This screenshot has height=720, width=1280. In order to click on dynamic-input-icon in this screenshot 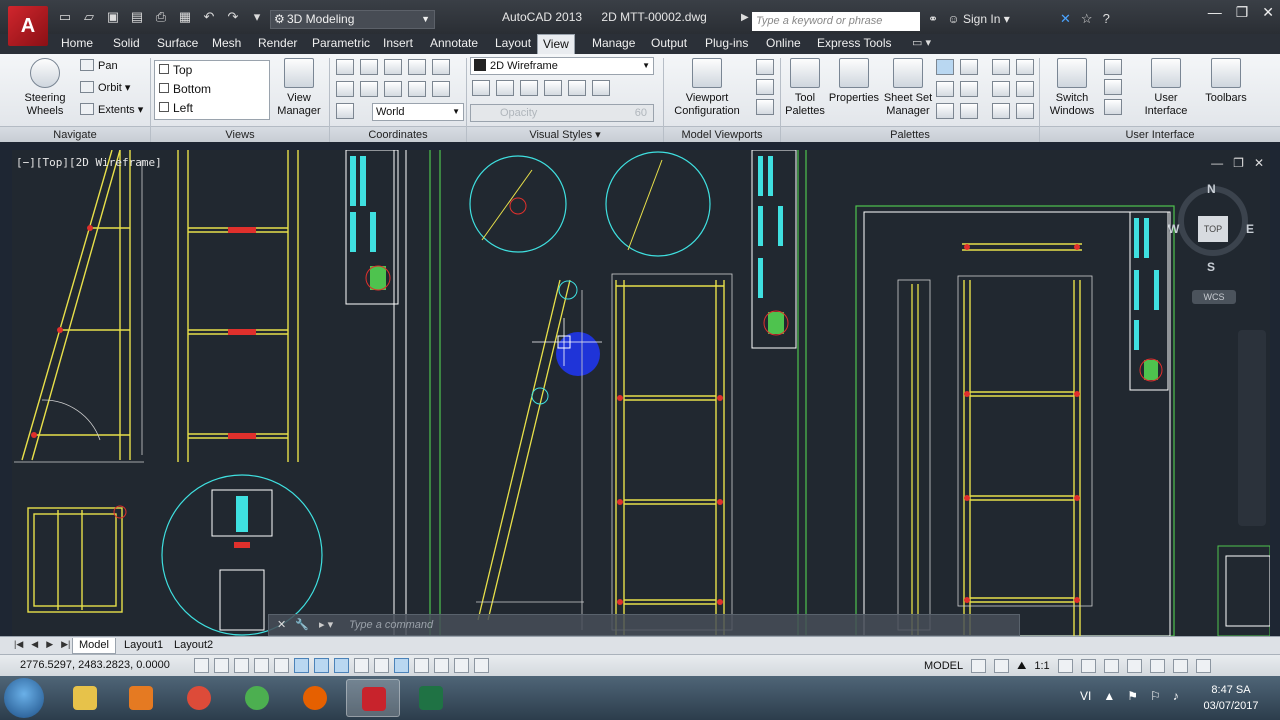, I will do `click(381, 665)`.